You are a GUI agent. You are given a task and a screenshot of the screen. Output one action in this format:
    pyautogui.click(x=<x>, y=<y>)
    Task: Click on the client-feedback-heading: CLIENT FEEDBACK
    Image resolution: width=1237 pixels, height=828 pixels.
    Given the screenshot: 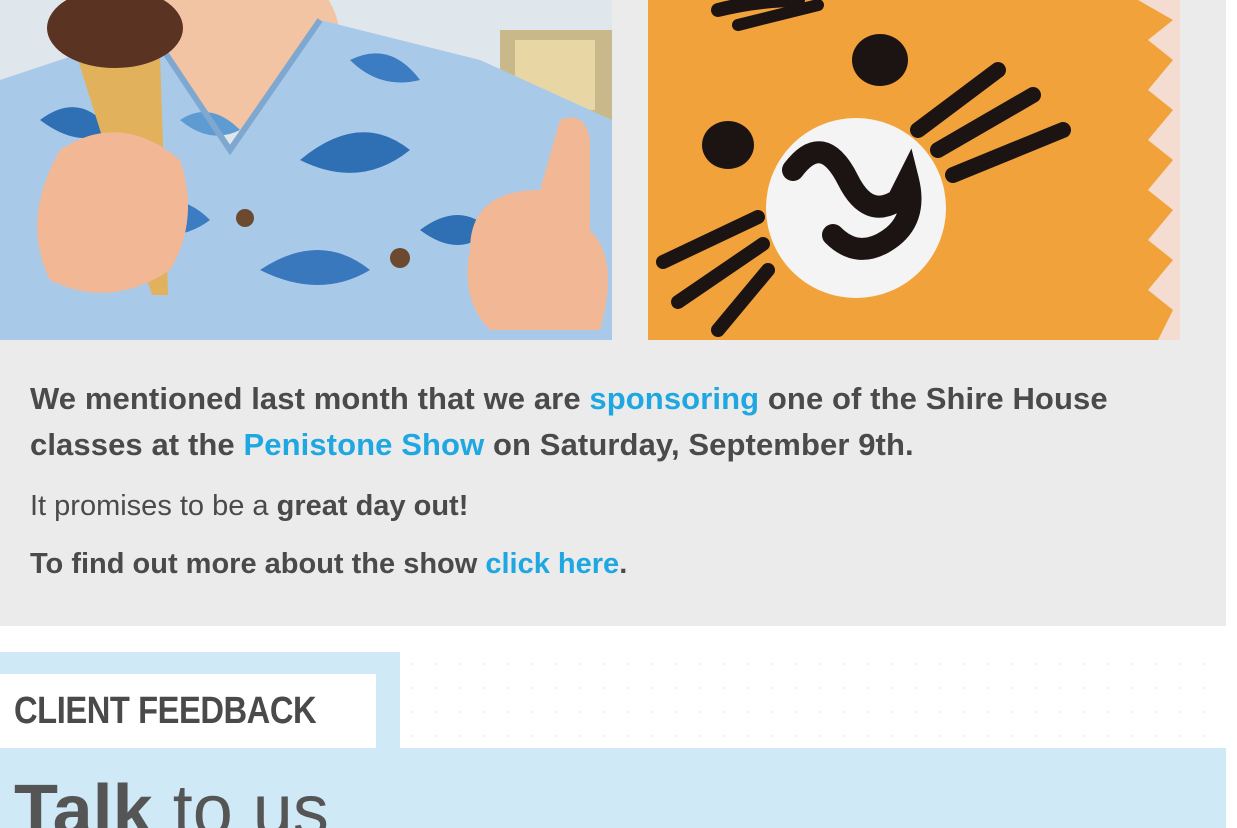 What is the action you would take?
    pyautogui.click(x=165, y=711)
    